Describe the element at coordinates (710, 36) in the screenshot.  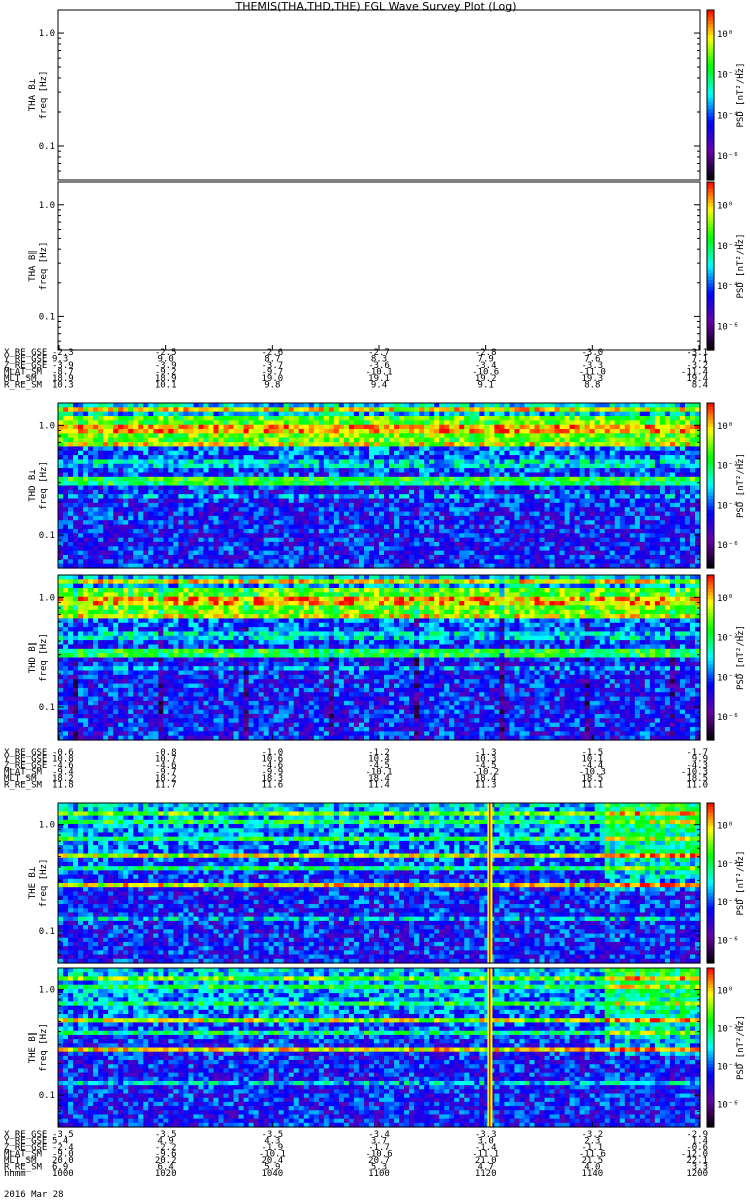
I see `colorbar-cell` at that location.